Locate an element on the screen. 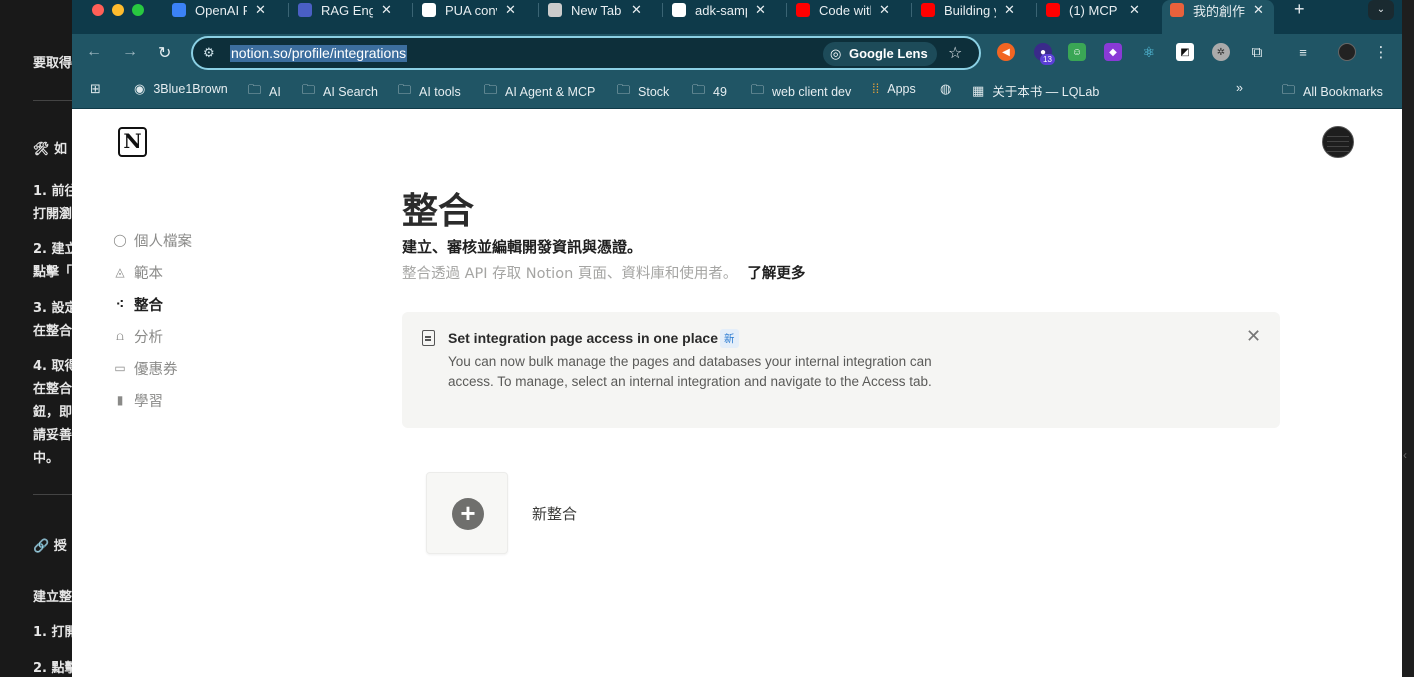 The width and height of the screenshot is (1414, 677). learn-icon: ▮ is located at coordinates (120, 400).